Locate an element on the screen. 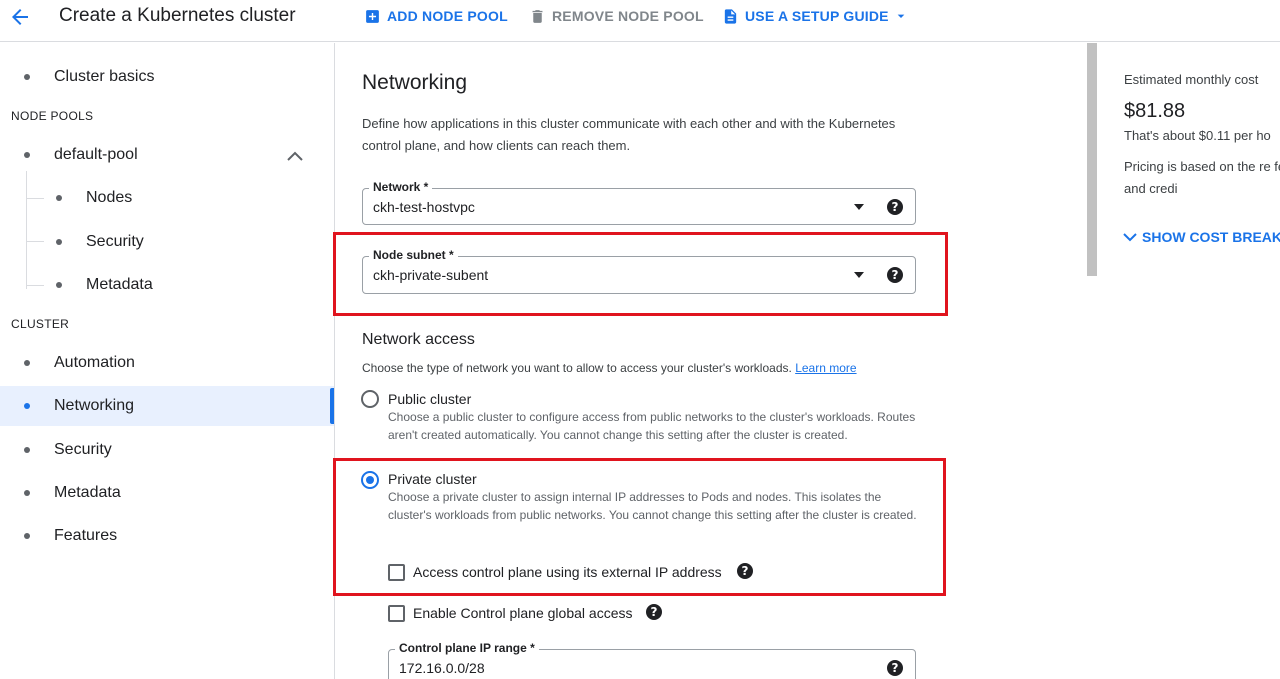 The width and height of the screenshot is (1280, 679). control-plane-ip-range-value: 172.16.0.0/28 is located at coordinates (442, 668).